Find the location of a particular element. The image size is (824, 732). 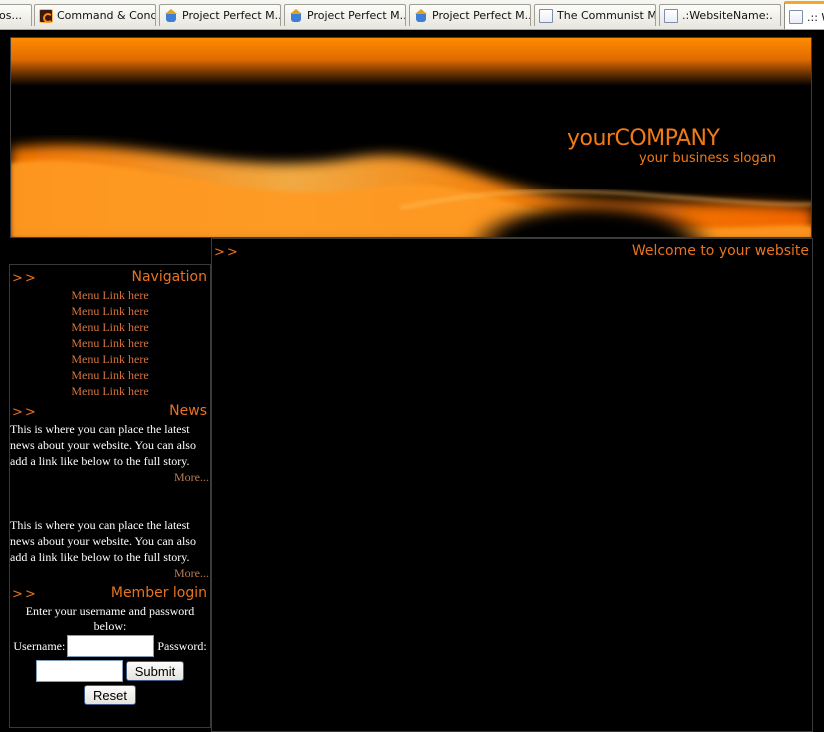

username-label: Username: is located at coordinates (39, 645).